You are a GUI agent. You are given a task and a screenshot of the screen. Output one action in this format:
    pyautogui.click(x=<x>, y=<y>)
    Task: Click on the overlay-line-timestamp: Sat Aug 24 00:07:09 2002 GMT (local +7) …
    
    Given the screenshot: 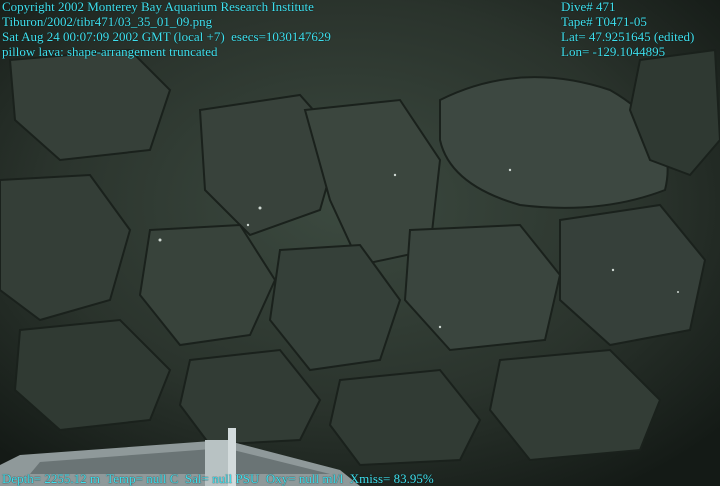 What is the action you would take?
    pyautogui.click(x=166, y=36)
    